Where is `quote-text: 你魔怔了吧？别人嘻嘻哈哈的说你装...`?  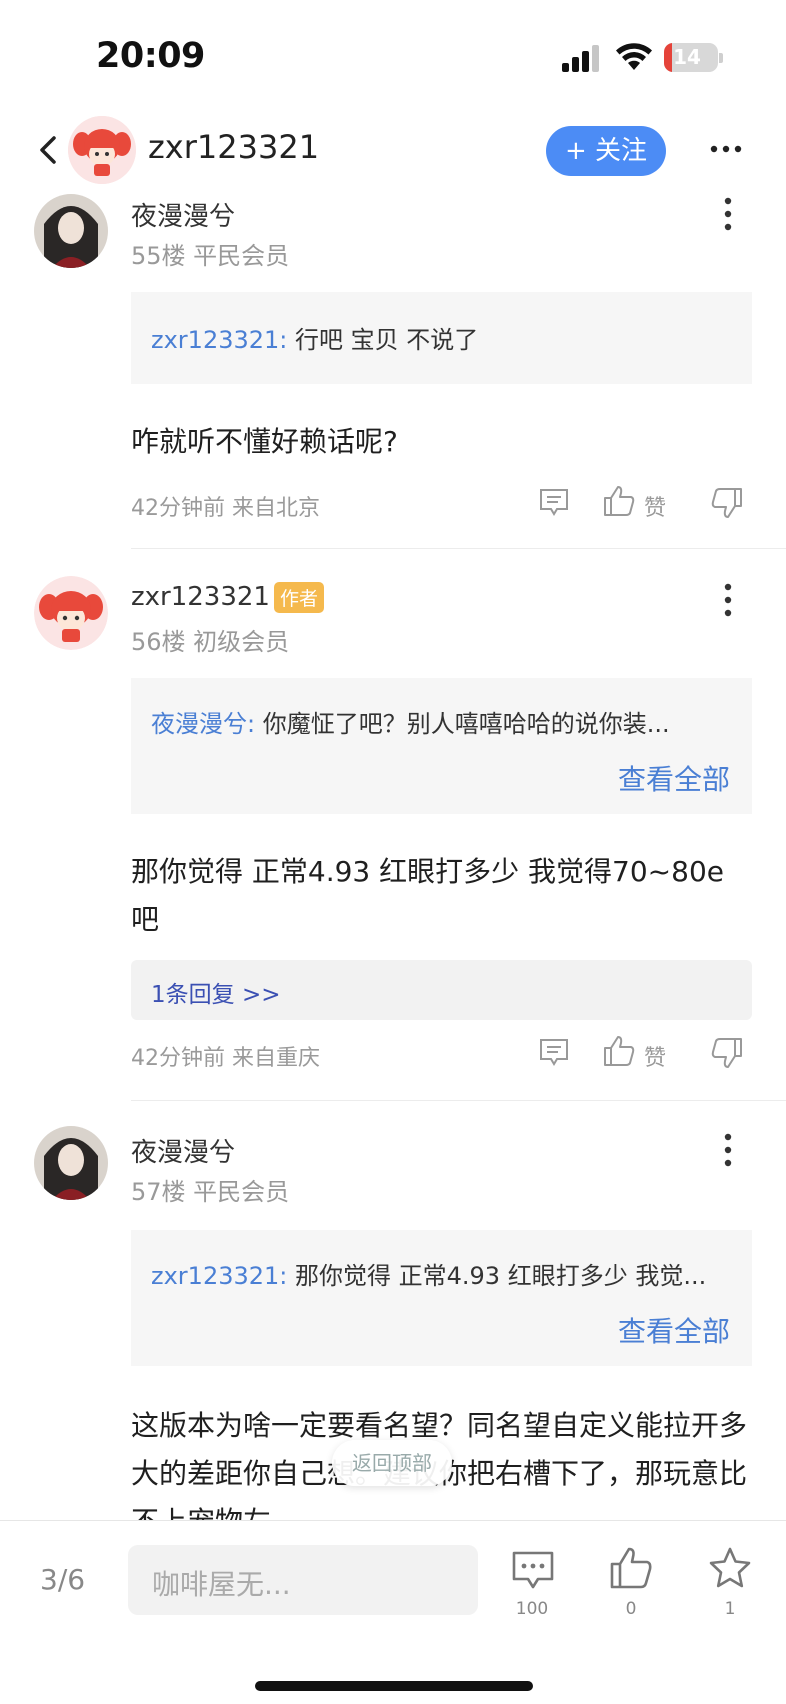 quote-text: 你魔怔了吧？别人嘻嘻哈哈的说你装... is located at coordinates (462, 724).